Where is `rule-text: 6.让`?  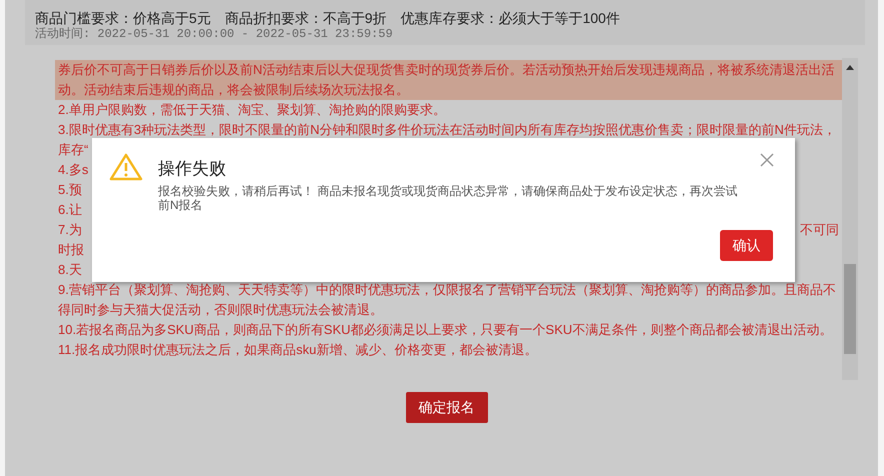 rule-text: 6.让 is located at coordinates (70, 210).